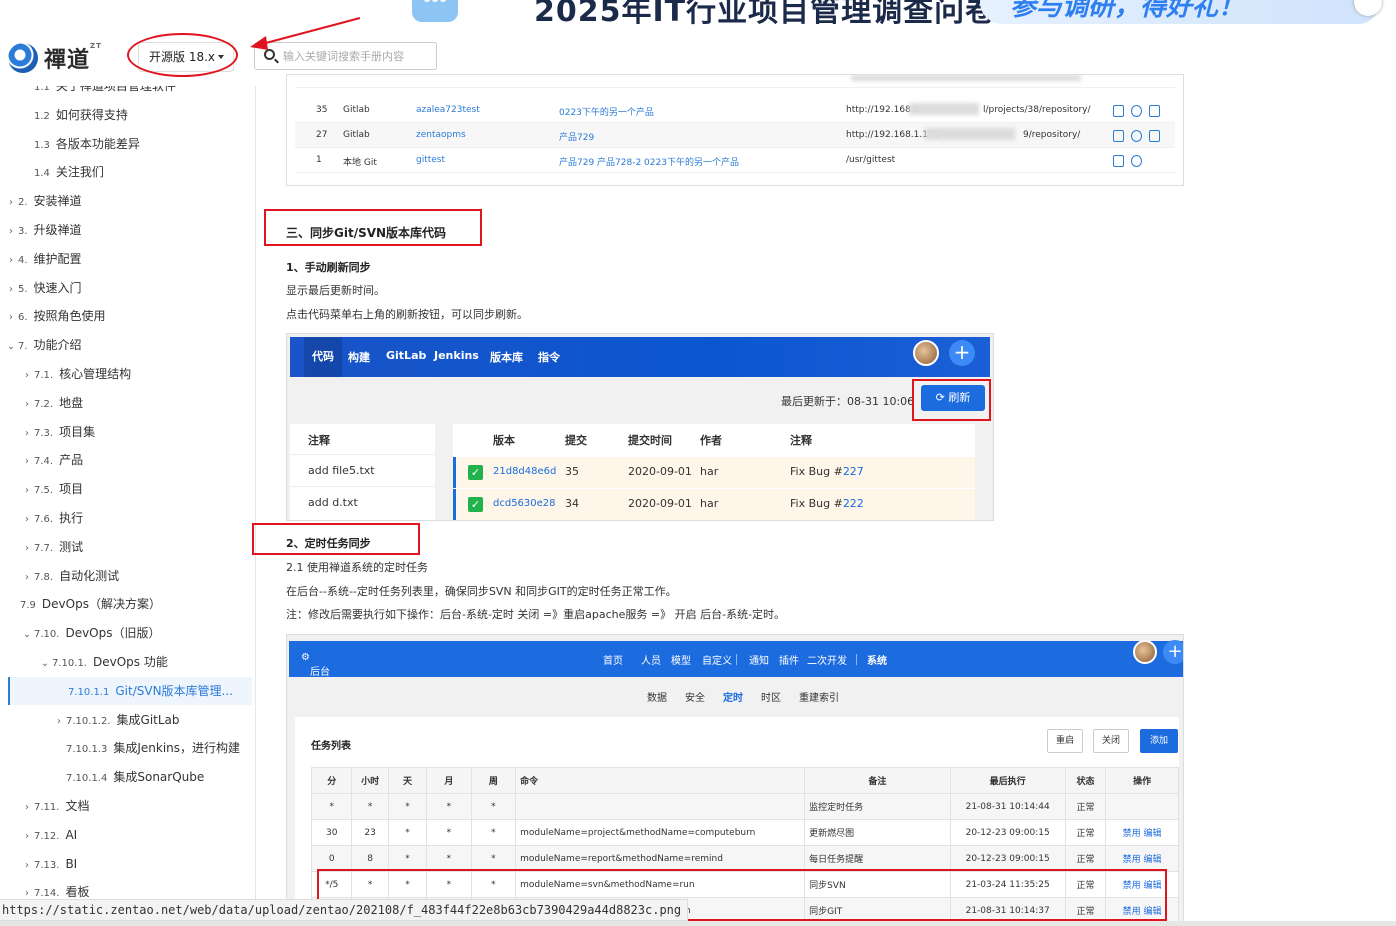 Image resolution: width=1396 pixels, height=926 pixels. I want to click on sidebar-item-label: 自动化测试, so click(89, 575).